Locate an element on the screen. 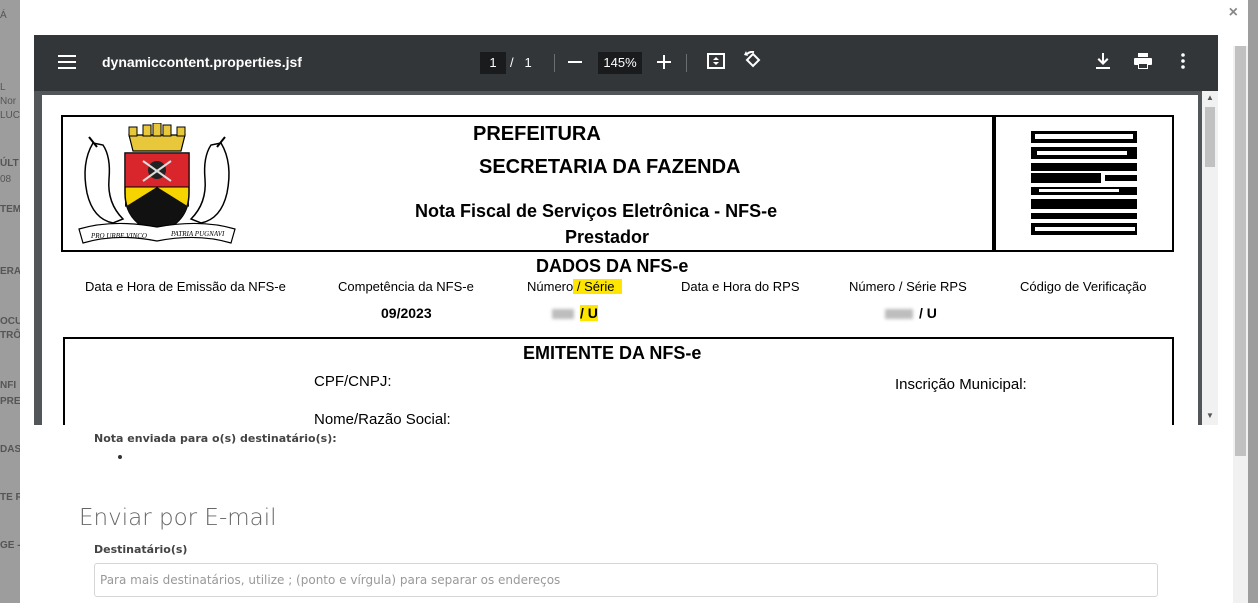 The width and height of the screenshot is (1258, 603). fit-page-icon is located at coordinates (716, 63).